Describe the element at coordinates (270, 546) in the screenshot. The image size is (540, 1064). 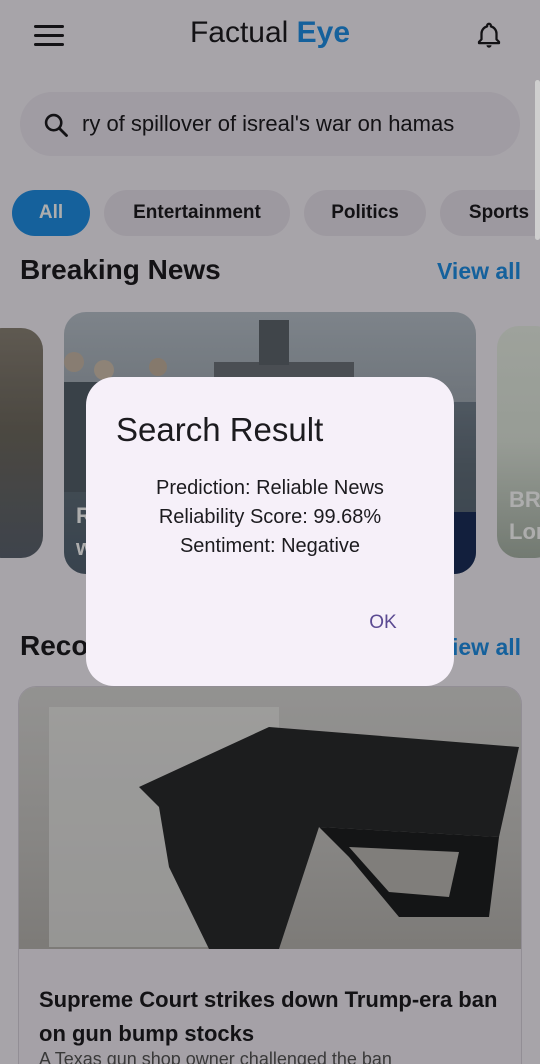
I see `sentiment-text: Sentiment: Negative` at that location.